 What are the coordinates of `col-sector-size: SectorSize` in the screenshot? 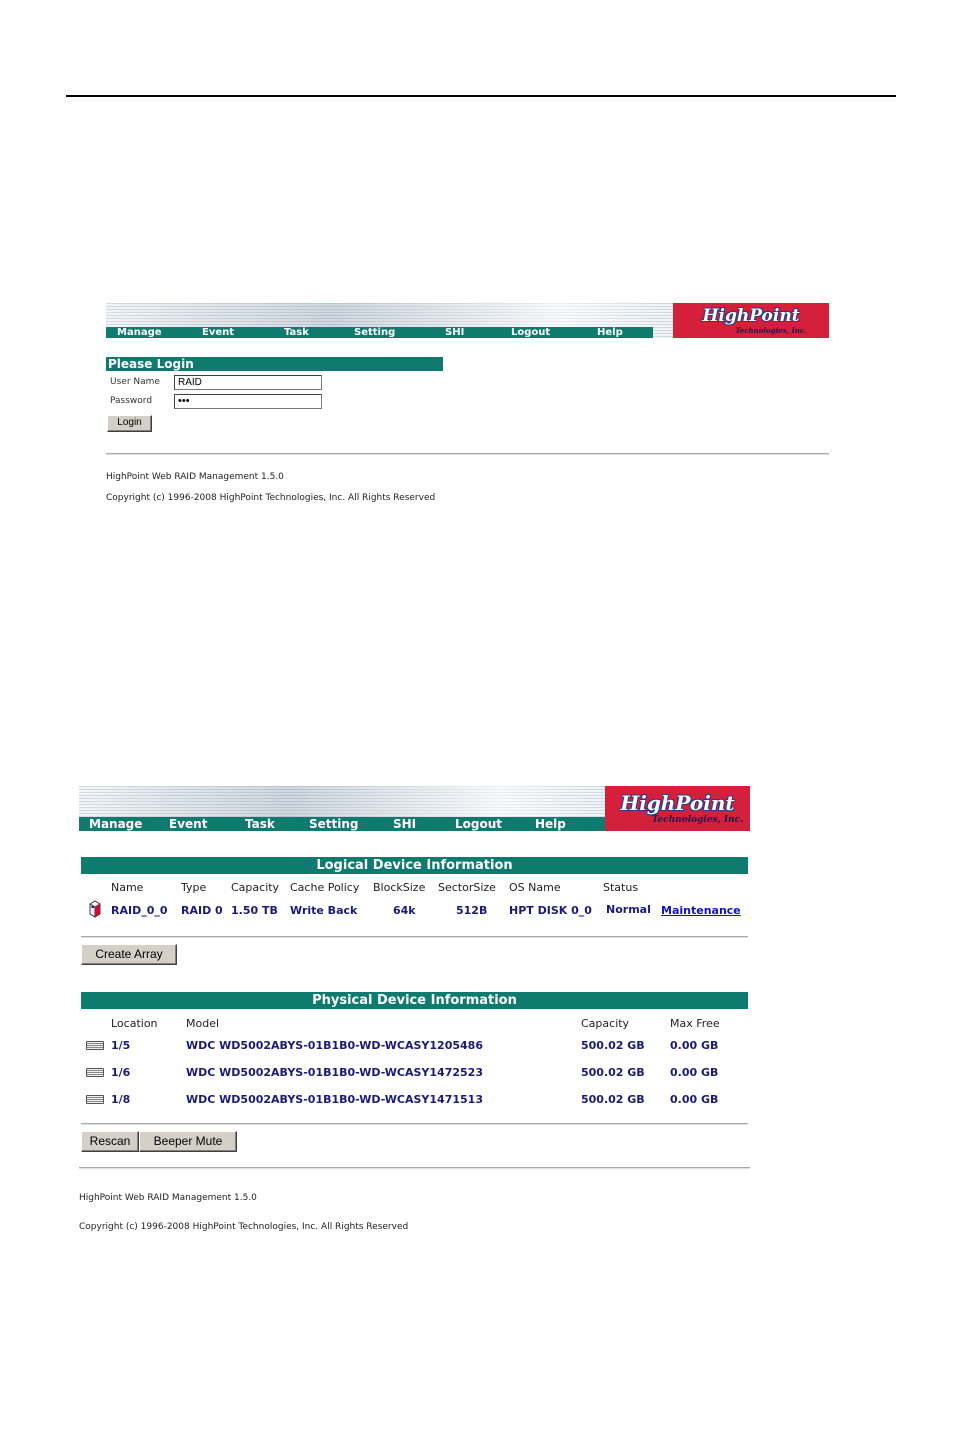 It's located at (467, 887).